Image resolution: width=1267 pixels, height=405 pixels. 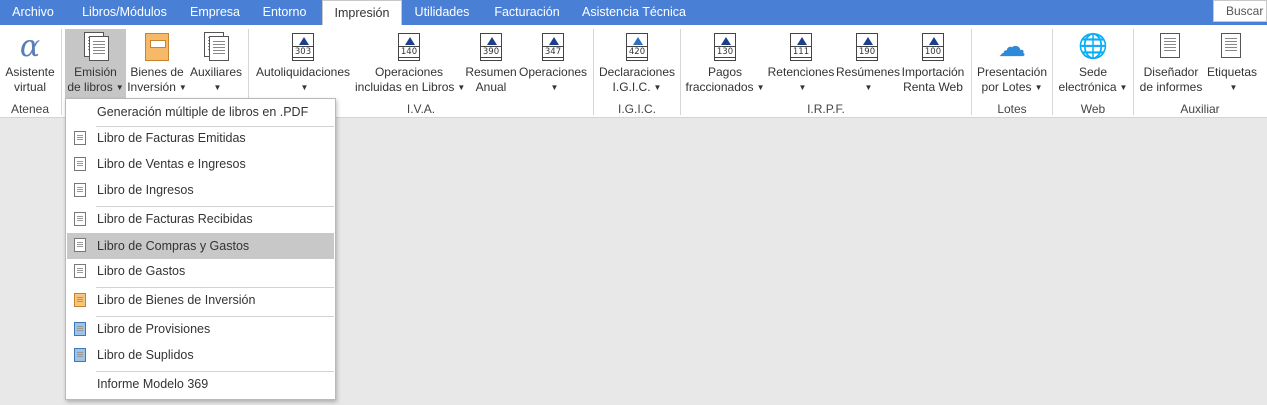 I want to click on asistente-virtual-button: α Asistente virtual, so click(x=30, y=65).